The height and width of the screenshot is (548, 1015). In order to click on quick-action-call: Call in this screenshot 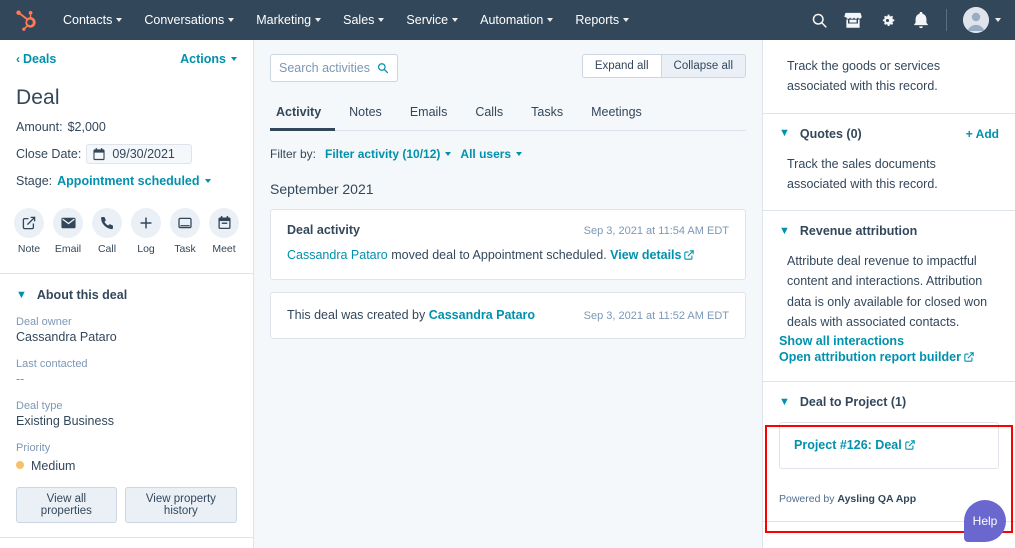, I will do `click(107, 231)`.